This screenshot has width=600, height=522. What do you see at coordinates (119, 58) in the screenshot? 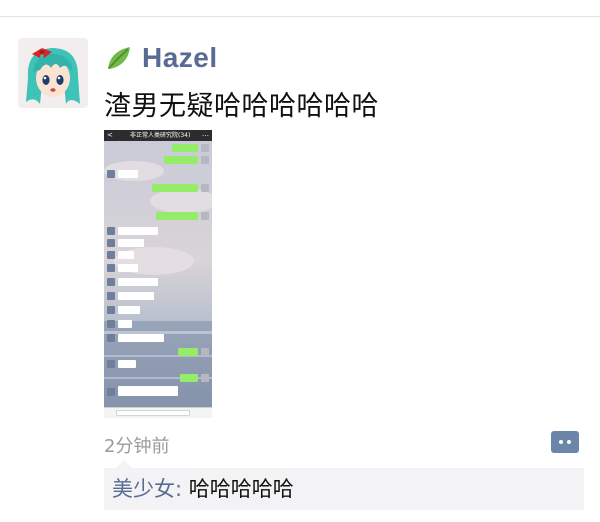
I see `leaf-icon` at bounding box center [119, 58].